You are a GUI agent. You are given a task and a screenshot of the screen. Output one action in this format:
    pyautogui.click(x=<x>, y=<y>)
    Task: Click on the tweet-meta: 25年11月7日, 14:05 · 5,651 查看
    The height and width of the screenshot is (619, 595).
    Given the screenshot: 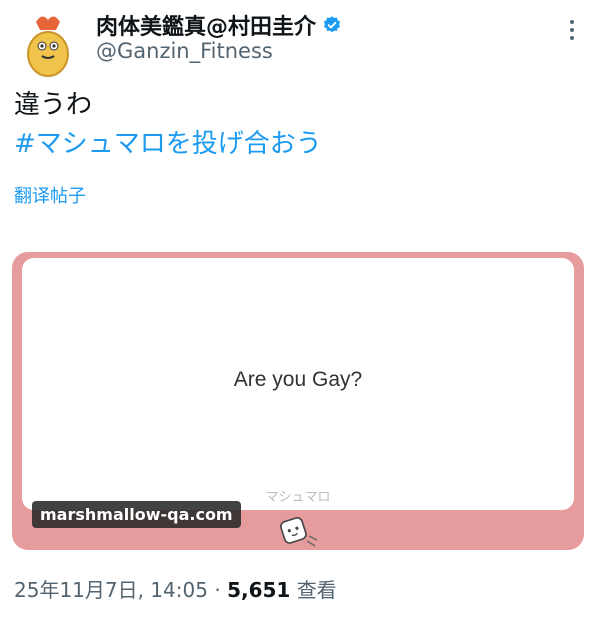 What is the action you would take?
    pyautogui.click(x=175, y=588)
    